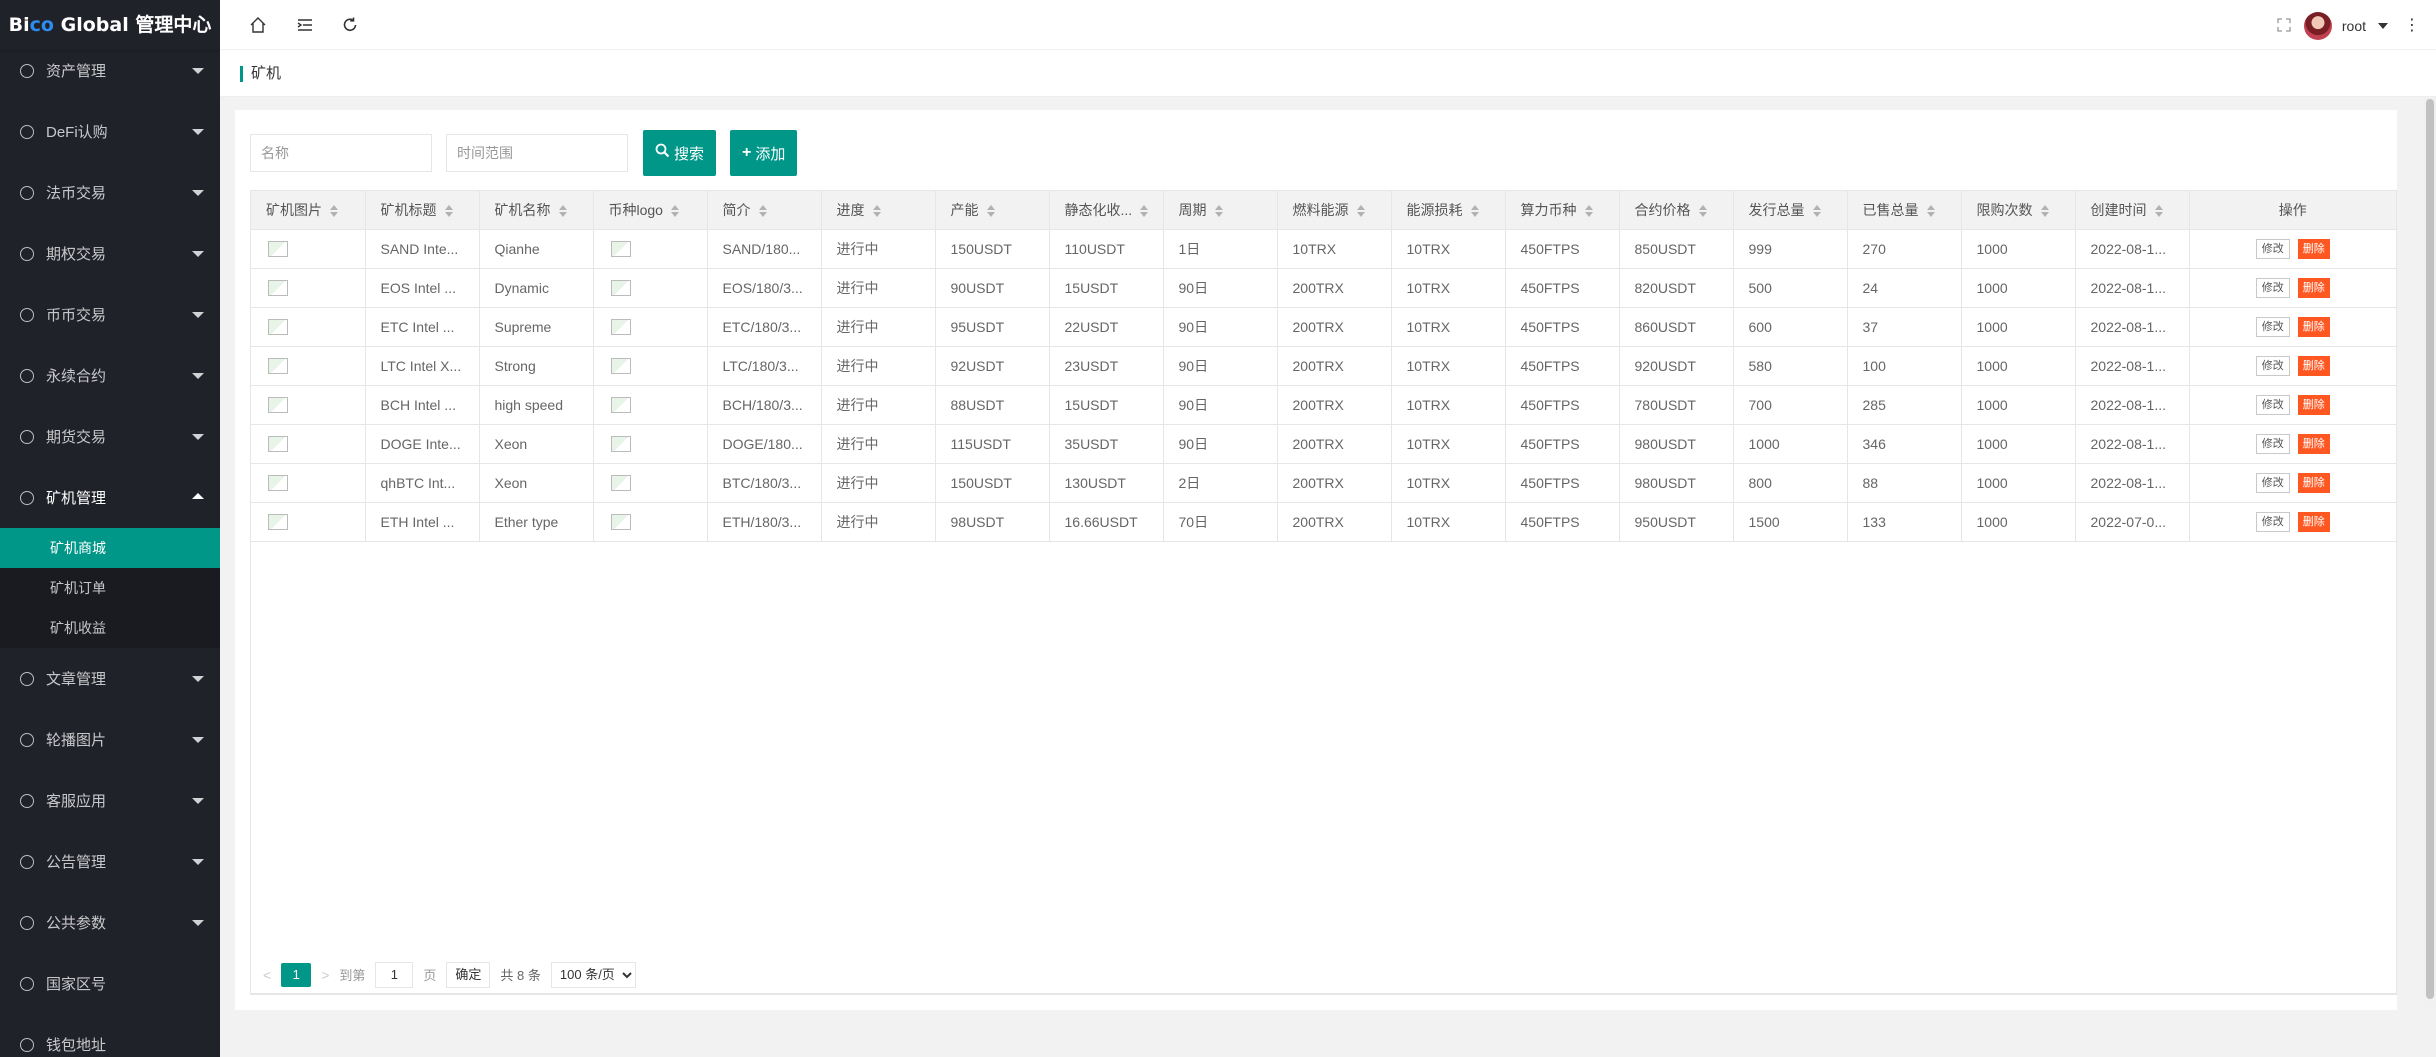 The width and height of the screenshot is (2436, 1057). Describe the element at coordinates (110, 548) in the screenshot. I see `sidebar-subitem: 矿机商城` at that location.